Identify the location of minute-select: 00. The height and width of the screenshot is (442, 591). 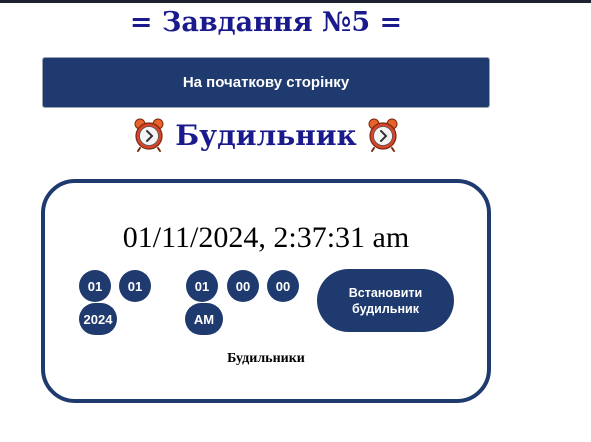
(243, 286).